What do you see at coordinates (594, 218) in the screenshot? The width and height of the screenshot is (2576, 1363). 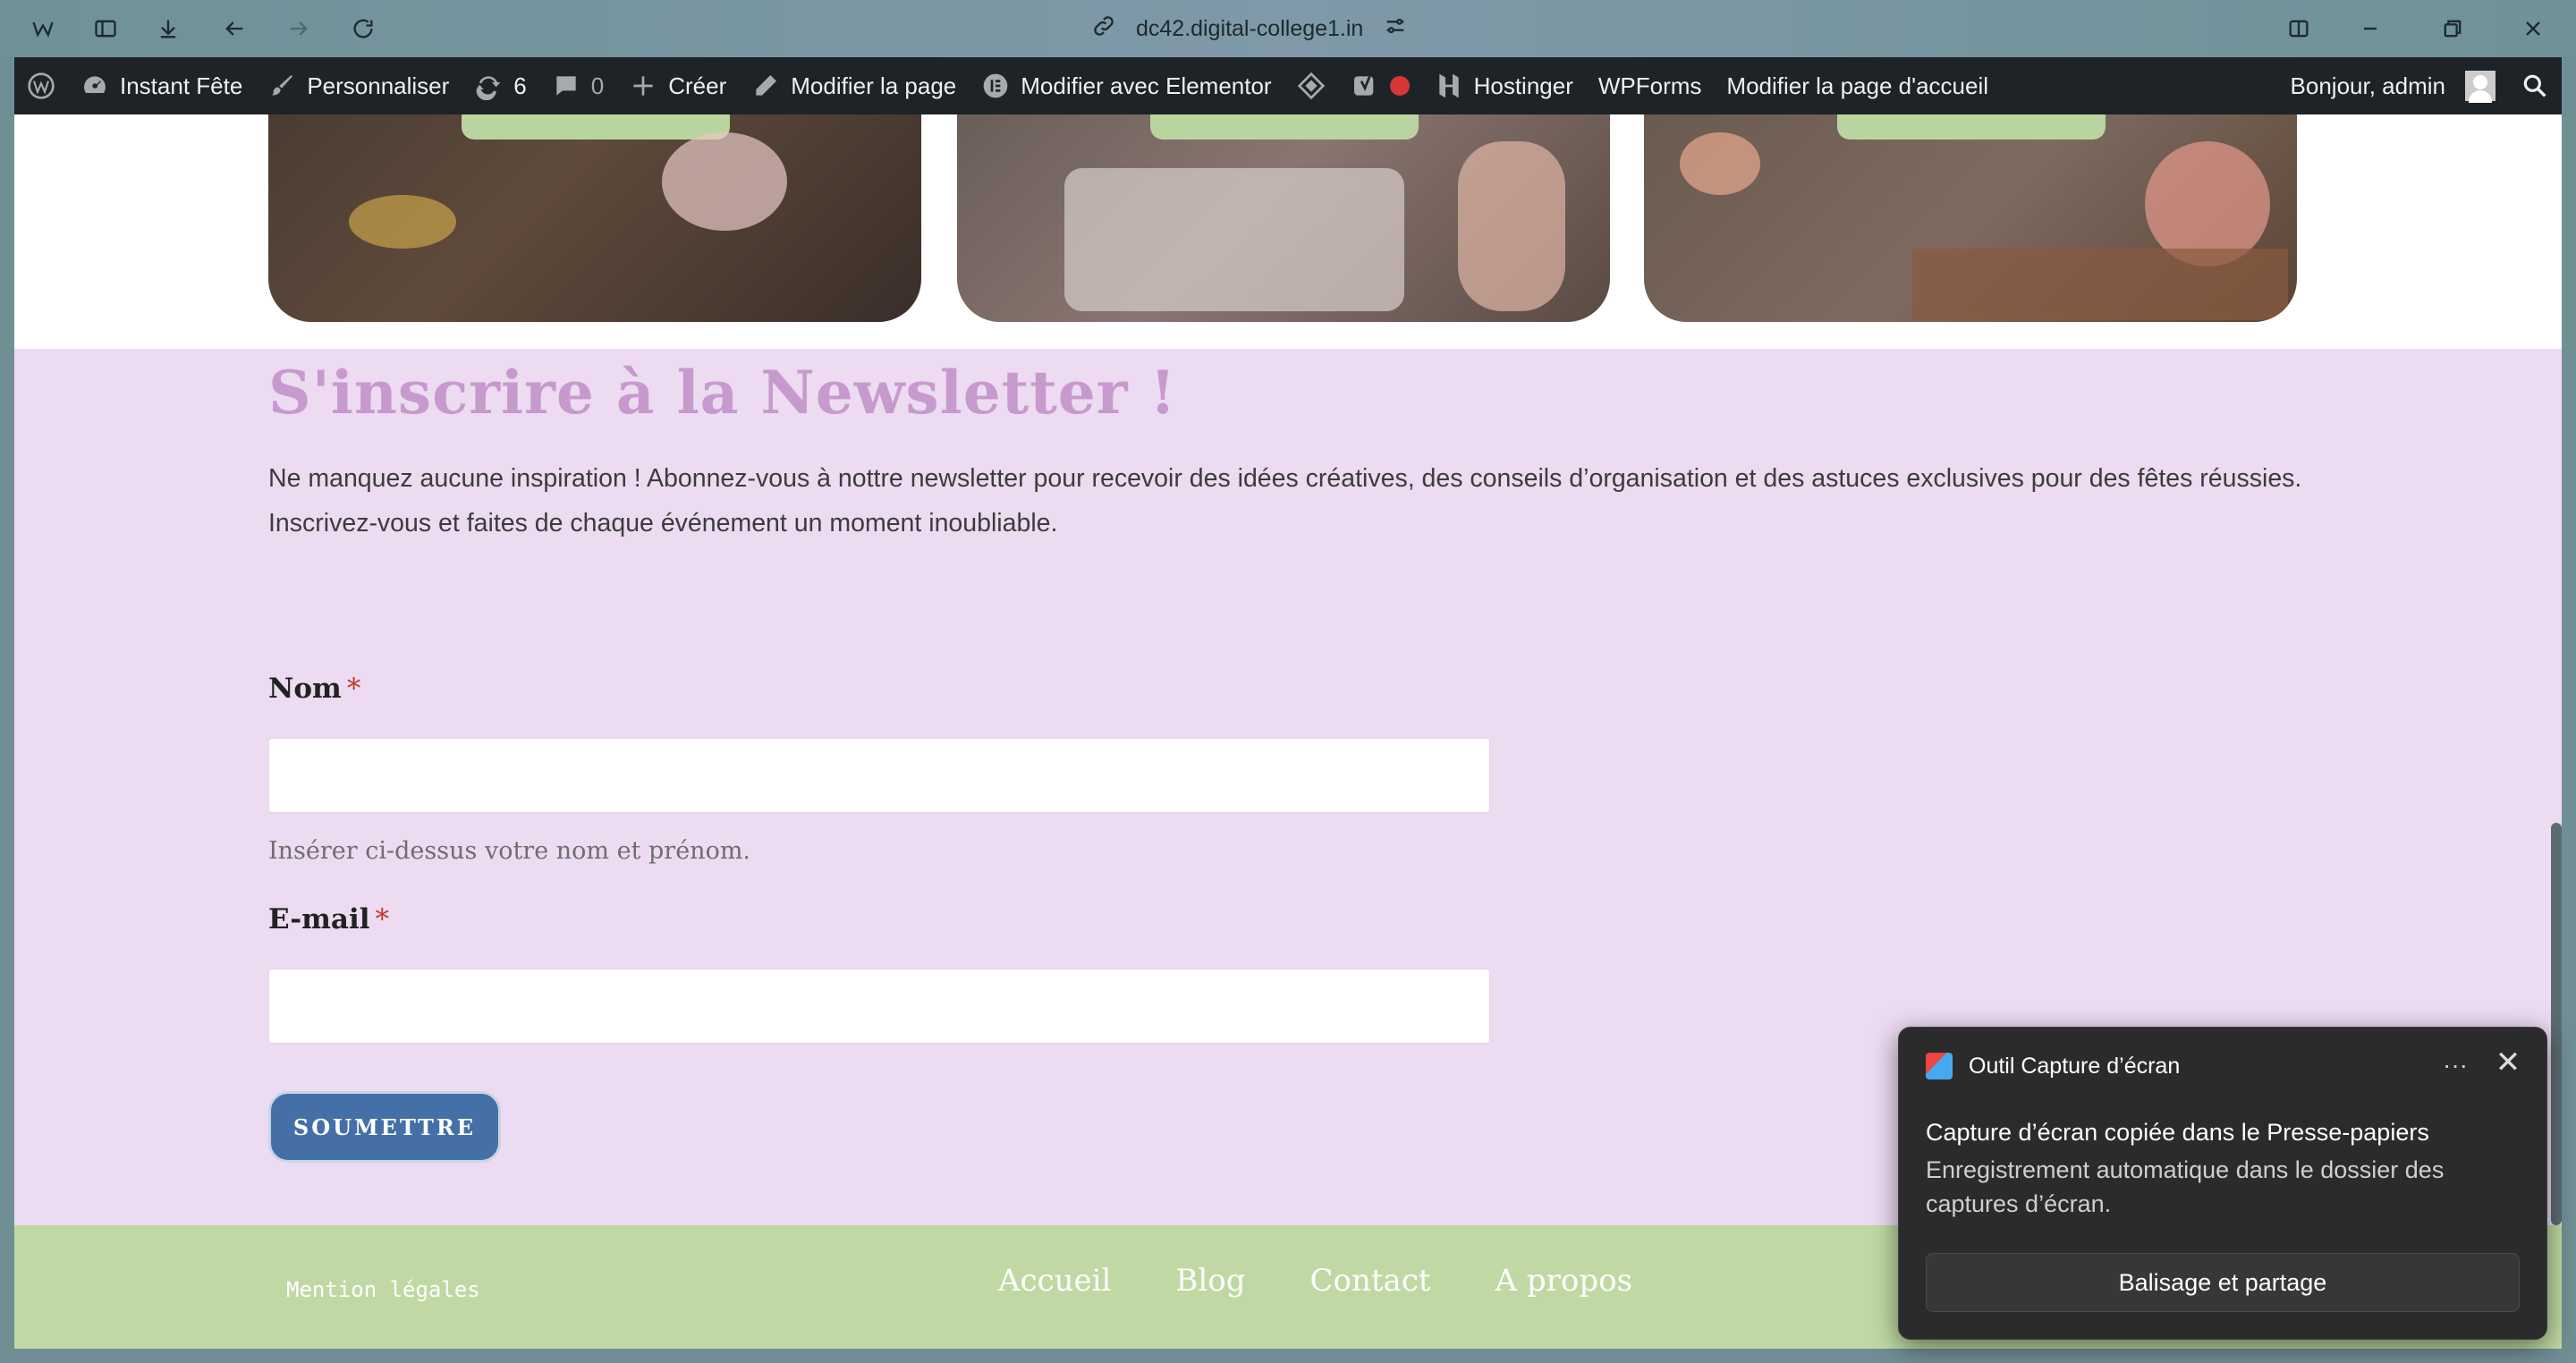 I see `gallery-card-table` at bounding box center [594, 218].